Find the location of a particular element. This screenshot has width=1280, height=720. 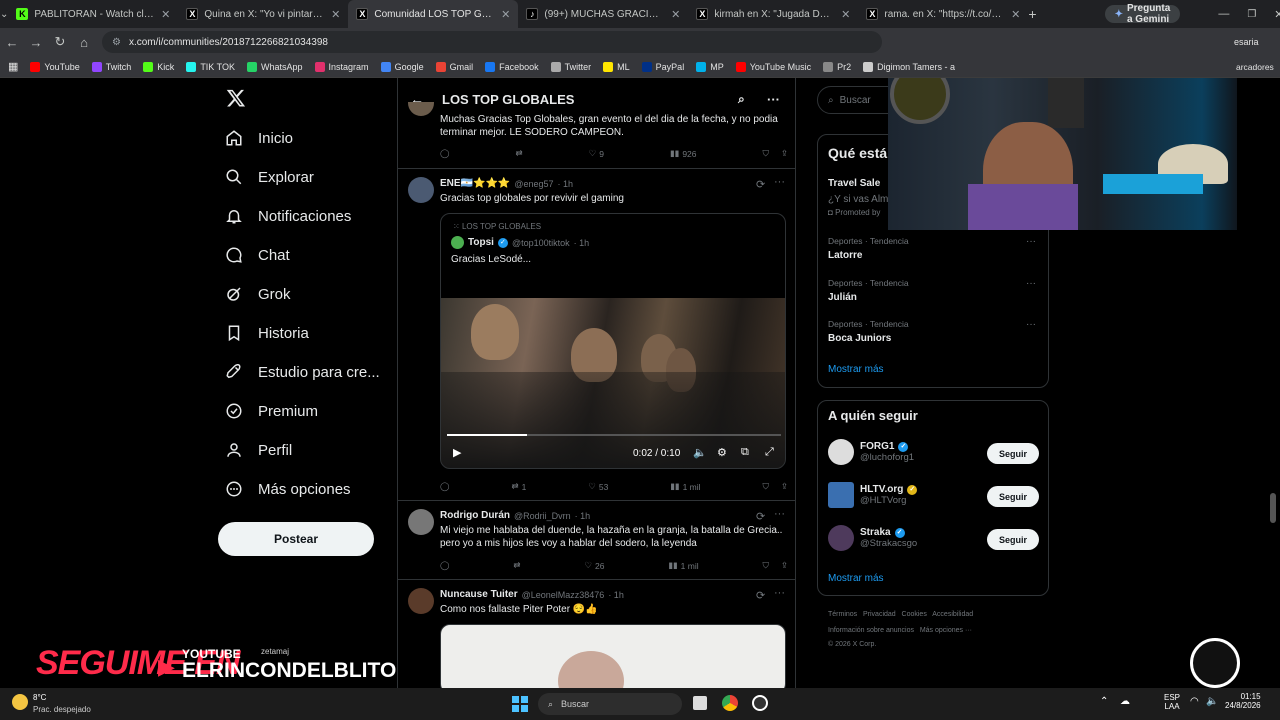

trend-item: Deportes · Tendencia Julián is located at coordinates (868, 290).